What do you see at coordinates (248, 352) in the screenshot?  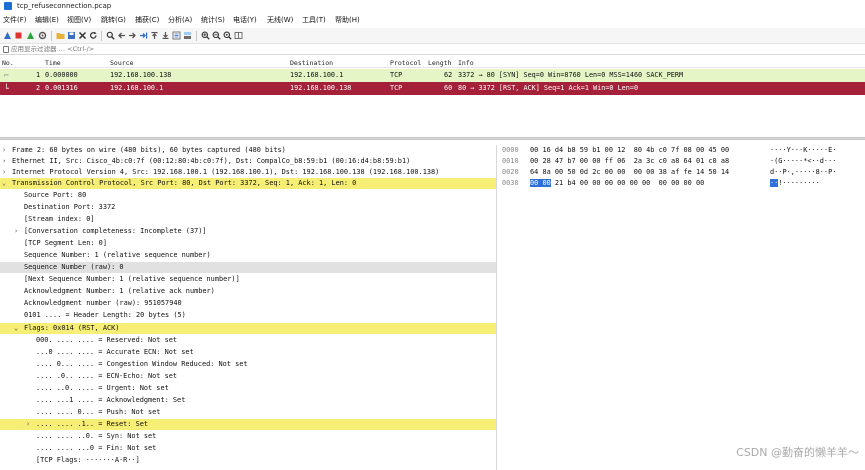 I see `flag-field: ...0 .... .... = Accurate ECN: Not set` at bounding box center [248, 352].